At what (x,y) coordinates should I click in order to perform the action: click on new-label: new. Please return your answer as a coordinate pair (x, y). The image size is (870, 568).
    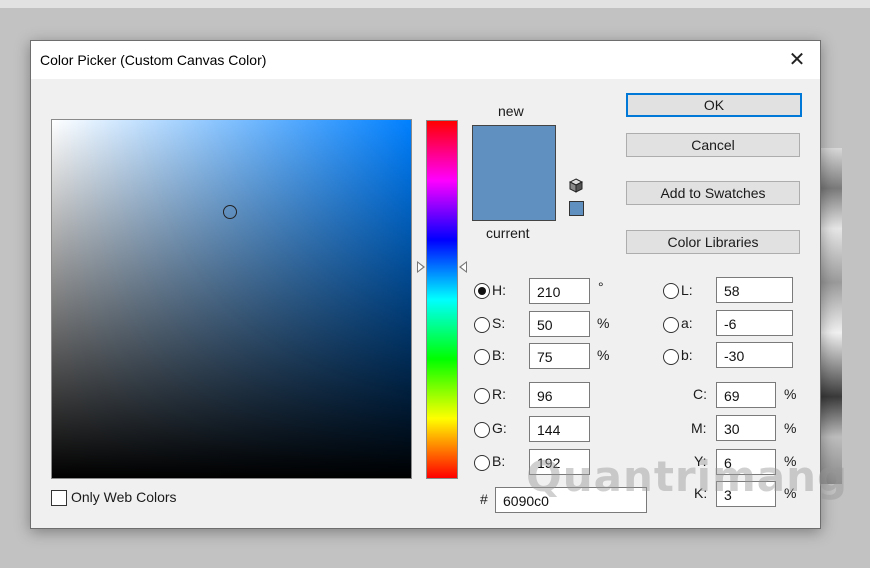
    Looking at the image, I should click on (511, 111).